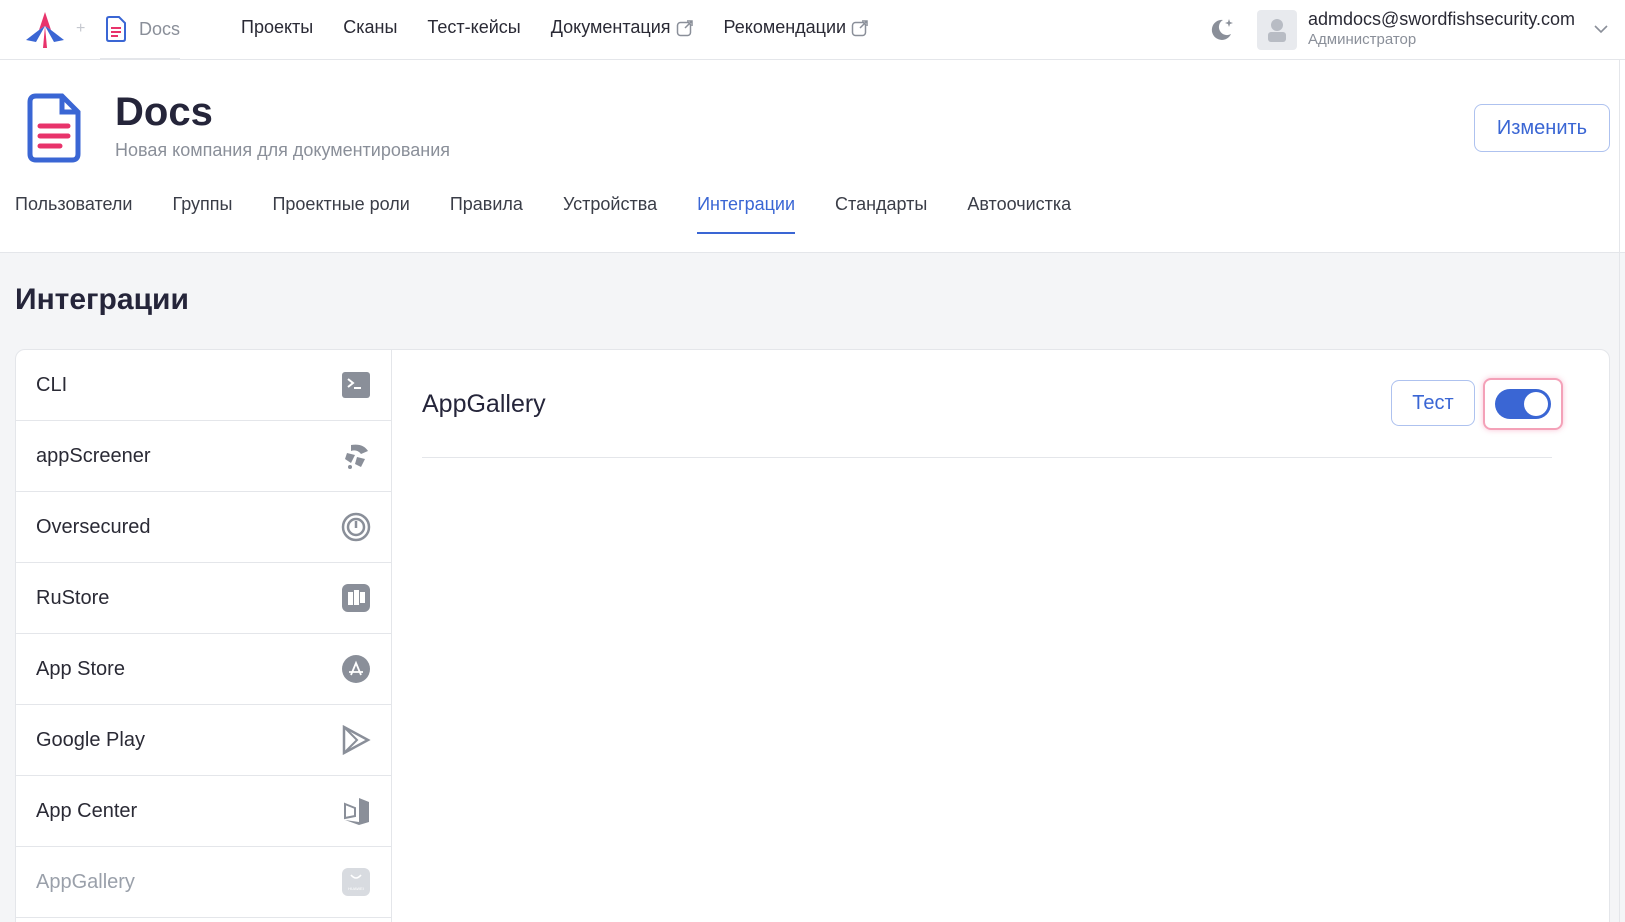  I want to click on integration-label: Oversecured, so click(93, 526).